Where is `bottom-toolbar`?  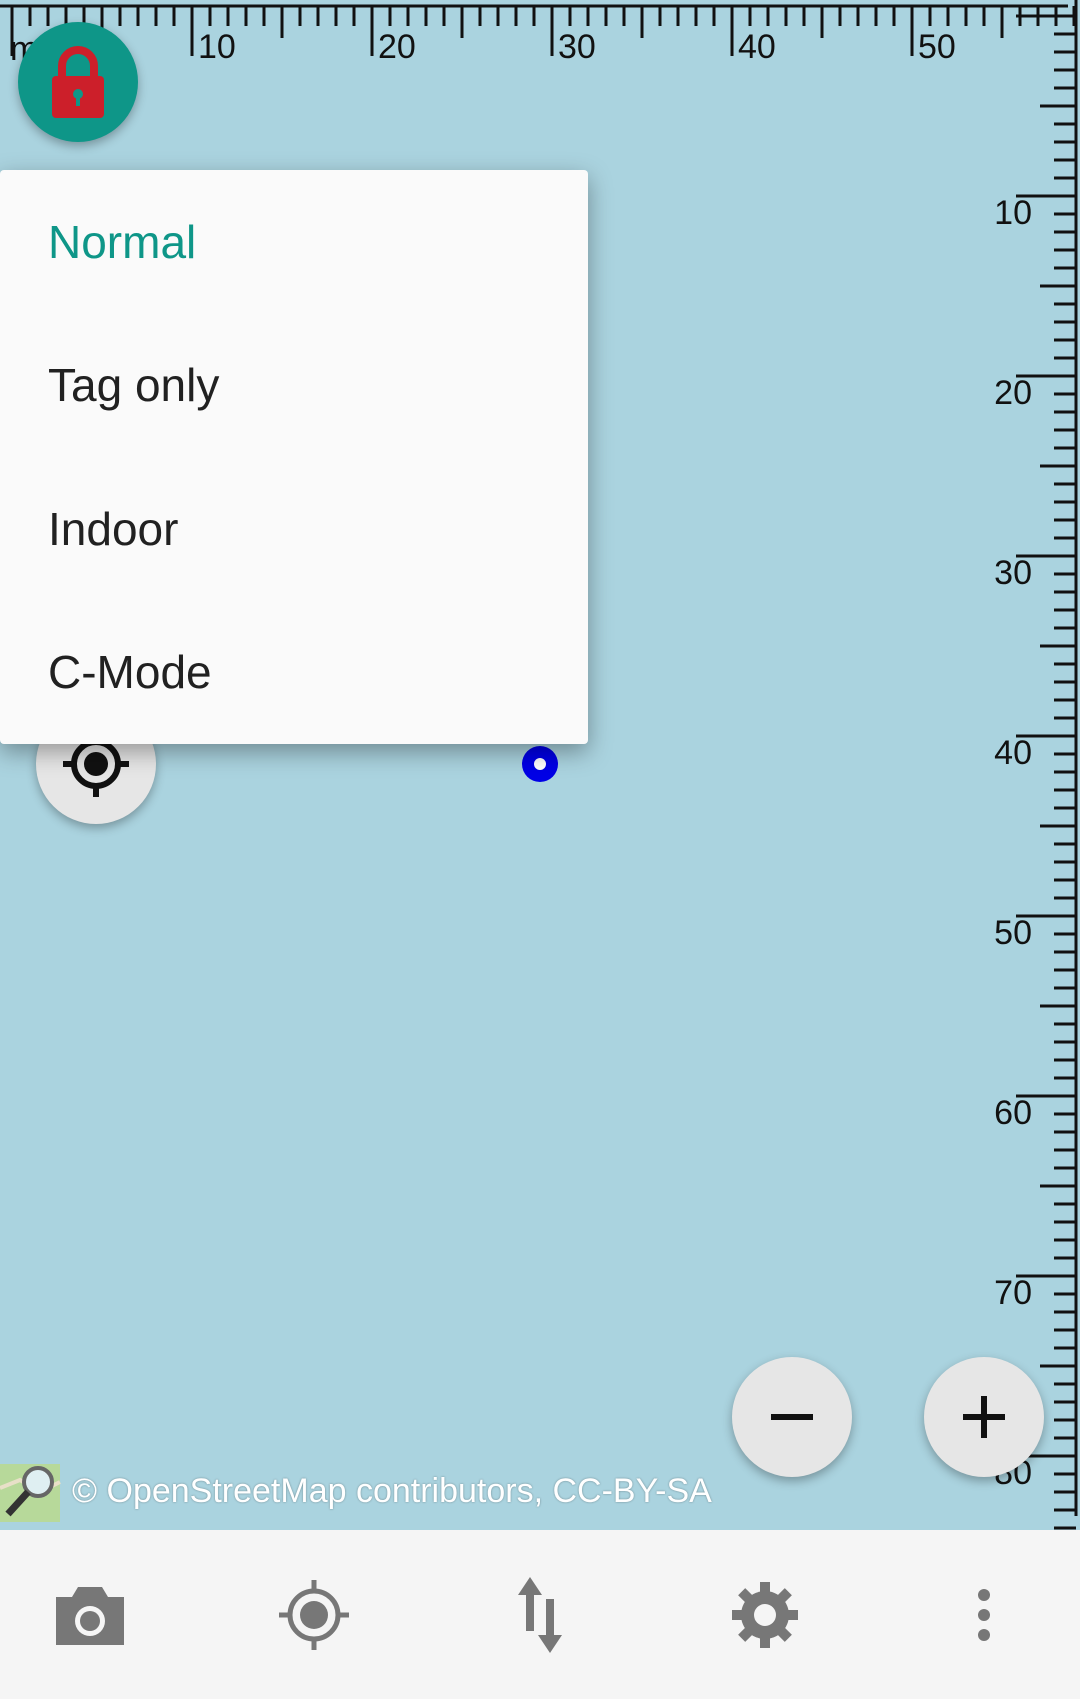
bottom-toolbar is located at coordinates (540, 1614).